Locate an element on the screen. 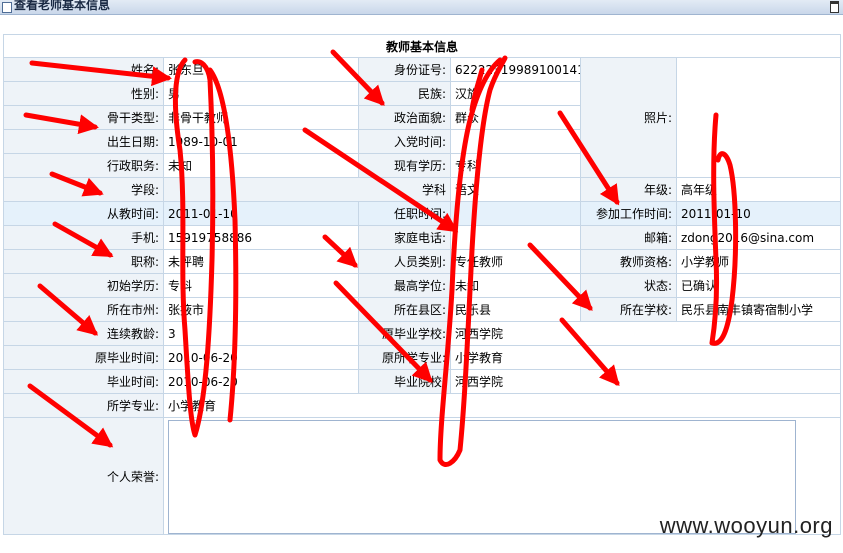 The width and height of the screenshot is (843, 553). gender-label: 性别: is located at coordinates (83, 93).